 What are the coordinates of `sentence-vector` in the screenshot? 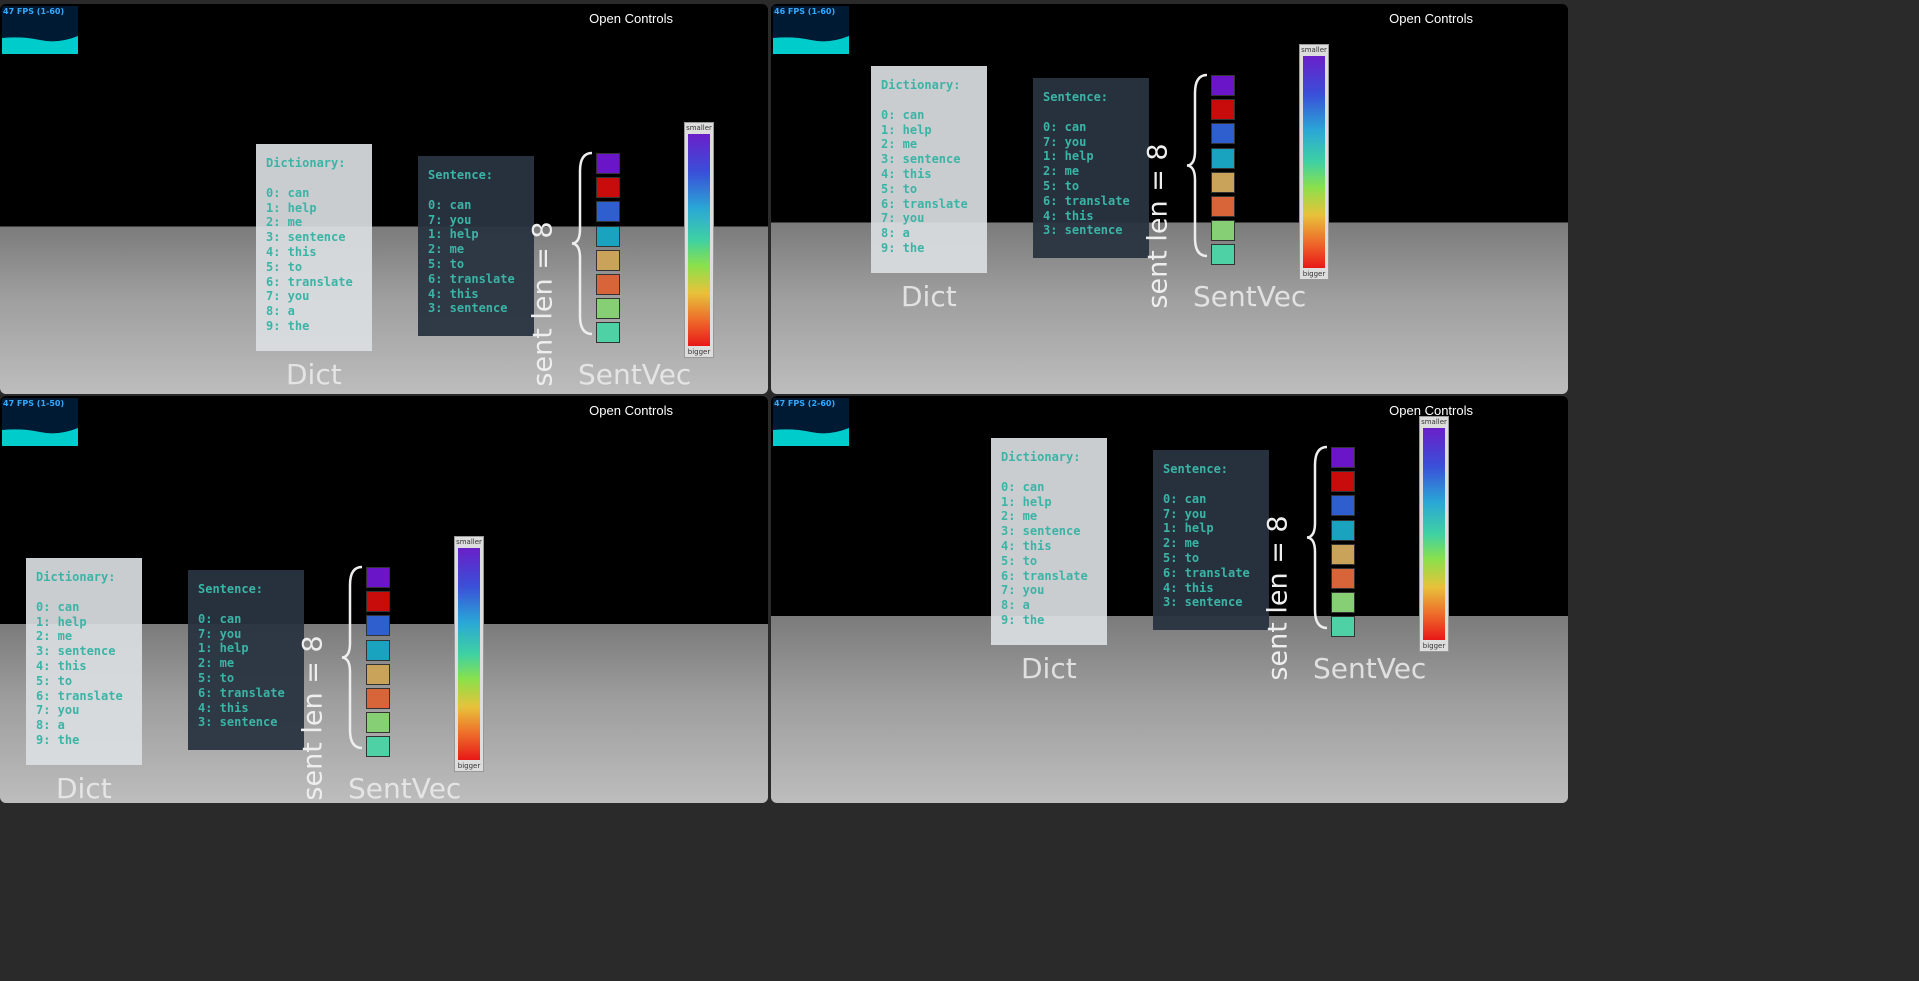 It's located at (1344, 544).